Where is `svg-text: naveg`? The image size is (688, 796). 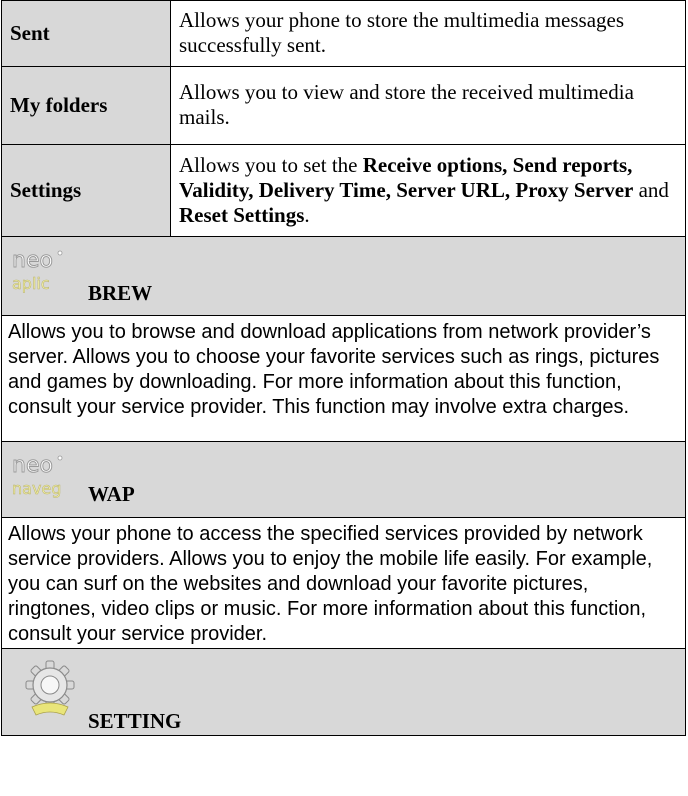
svg-text: naveg is located at coordinates (36, 488).